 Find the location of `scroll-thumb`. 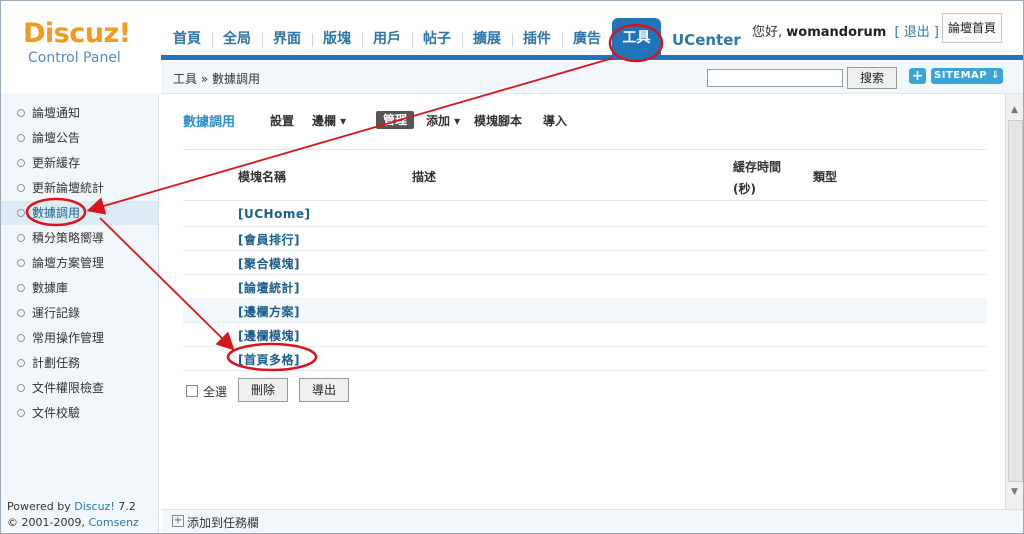

scroll-thumb is located at coordinates (1015, 301).